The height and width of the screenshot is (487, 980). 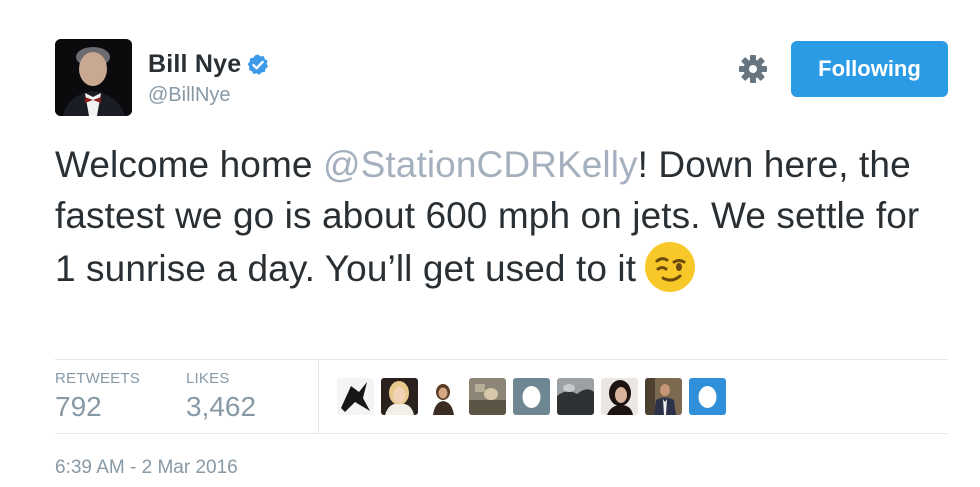 What do you see at coordinates (318, 396) in the screenshot?
I see `stats-divider-vertical` at bounding box center [318, 396].